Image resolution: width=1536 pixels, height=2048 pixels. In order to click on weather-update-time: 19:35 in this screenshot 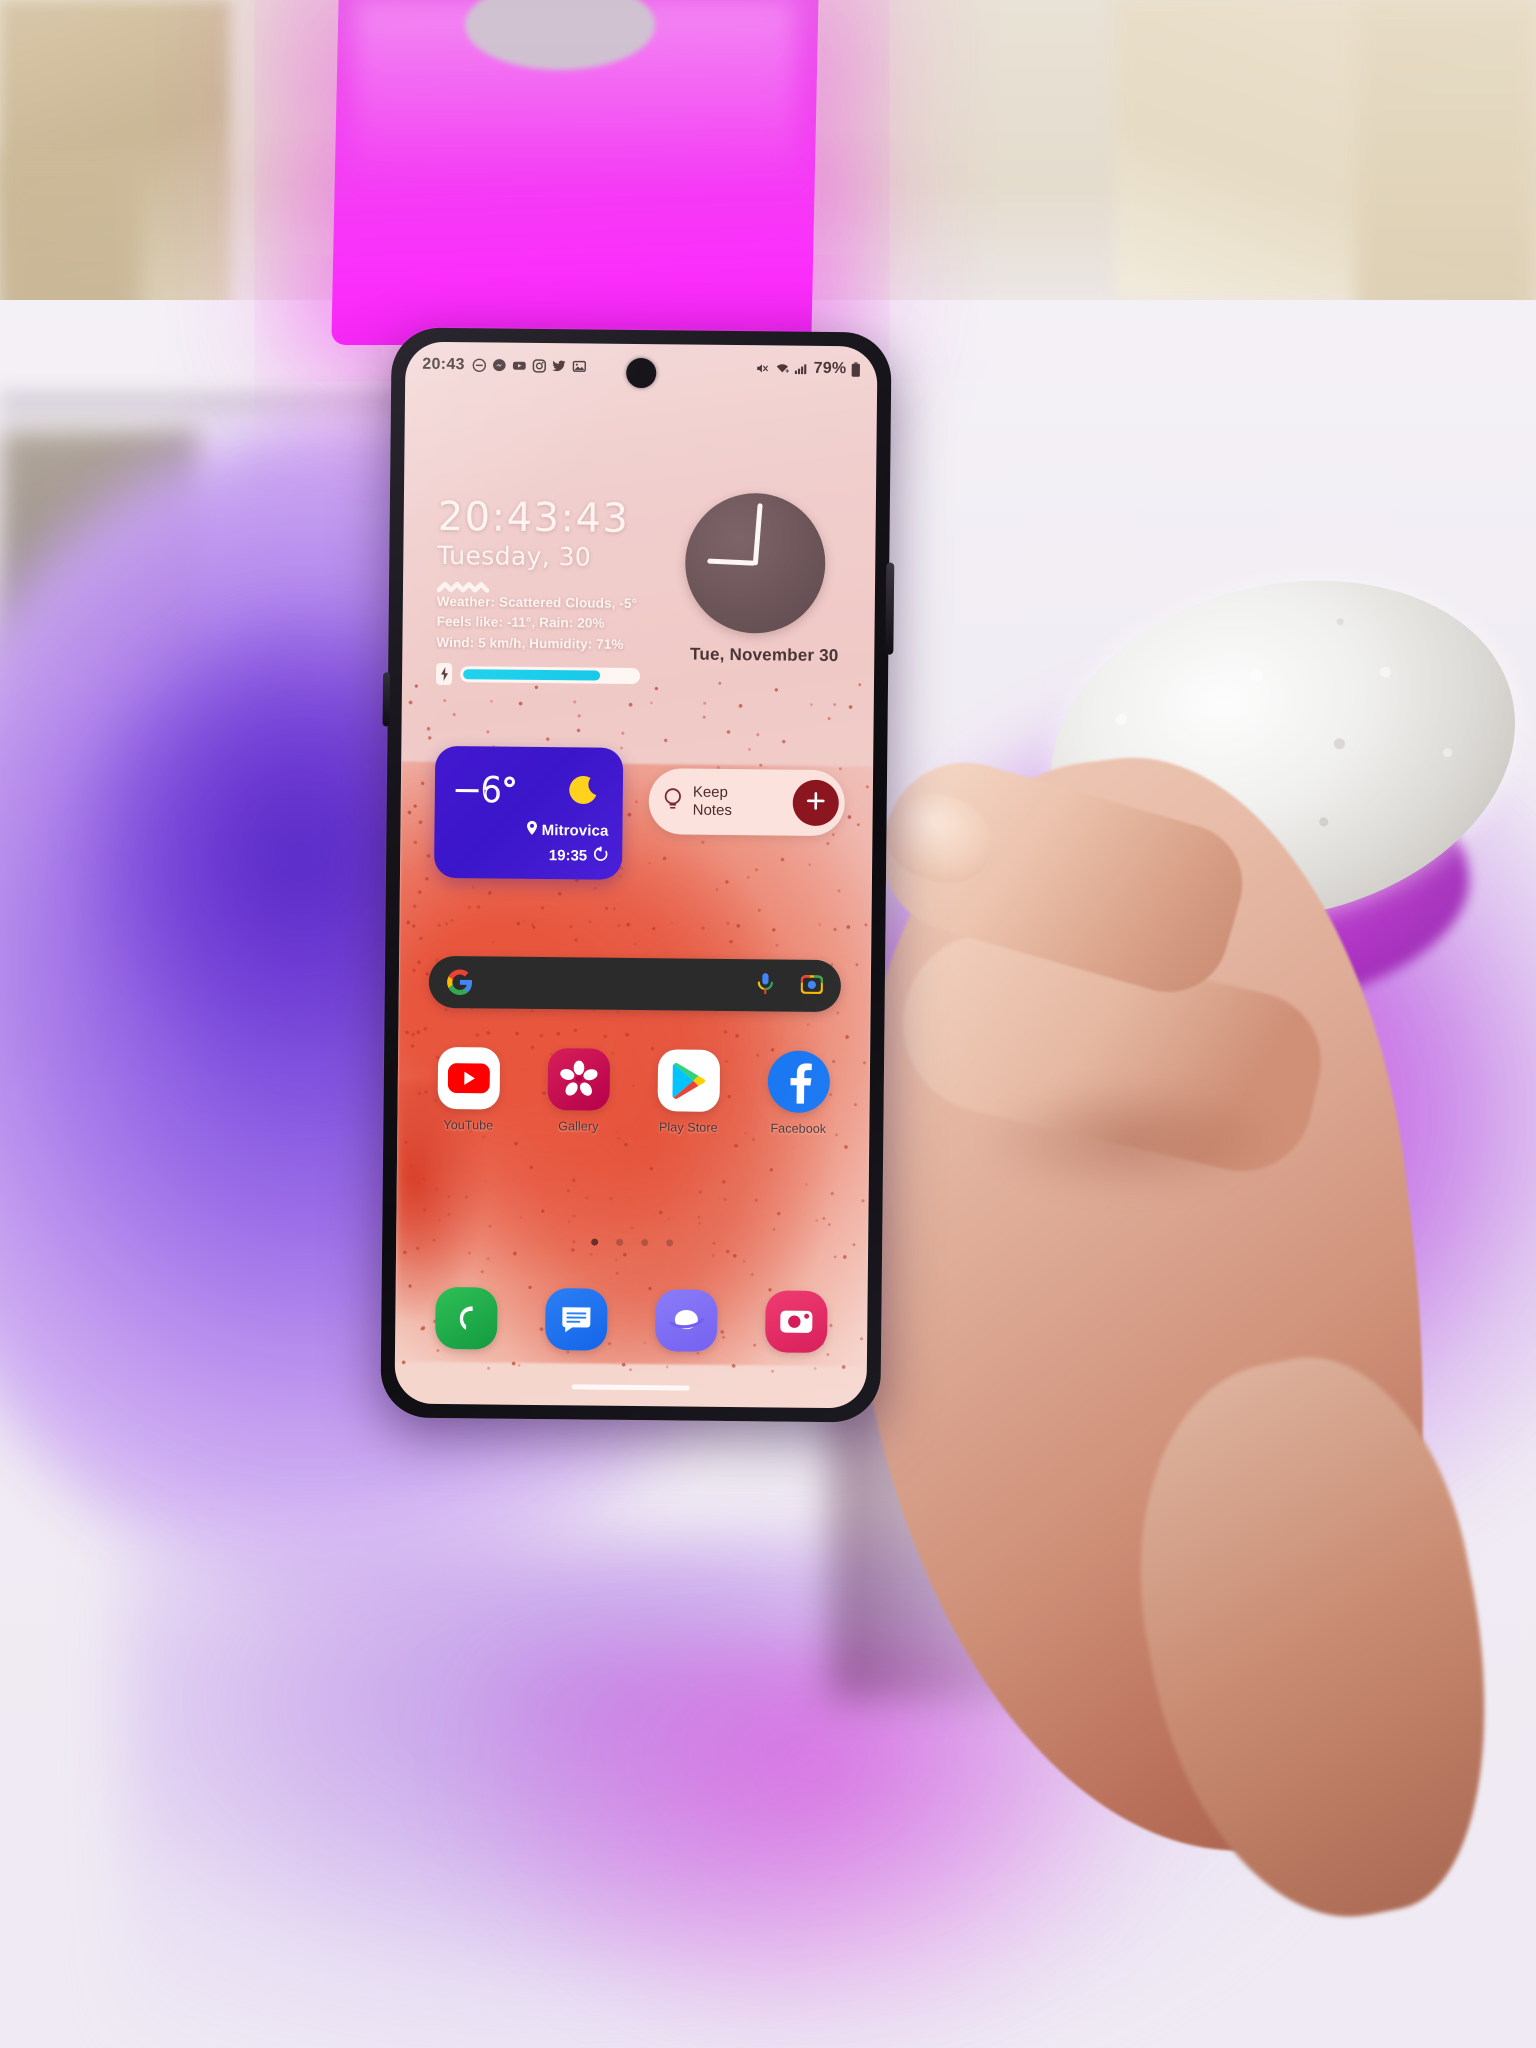, I will do `click(568, 856)`.